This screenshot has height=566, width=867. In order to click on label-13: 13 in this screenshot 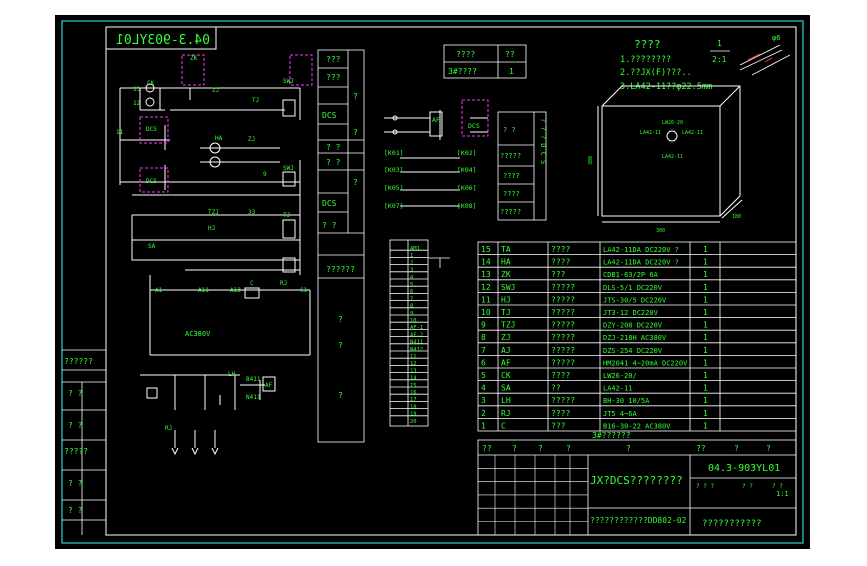, I will do `click(137, 89)`.